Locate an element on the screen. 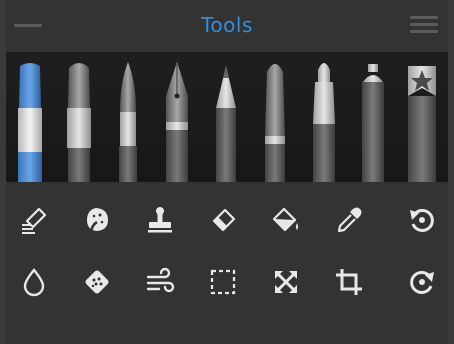 This screenshot has height=344, width=454. sponge-tool is located at coordinates (97, 282).